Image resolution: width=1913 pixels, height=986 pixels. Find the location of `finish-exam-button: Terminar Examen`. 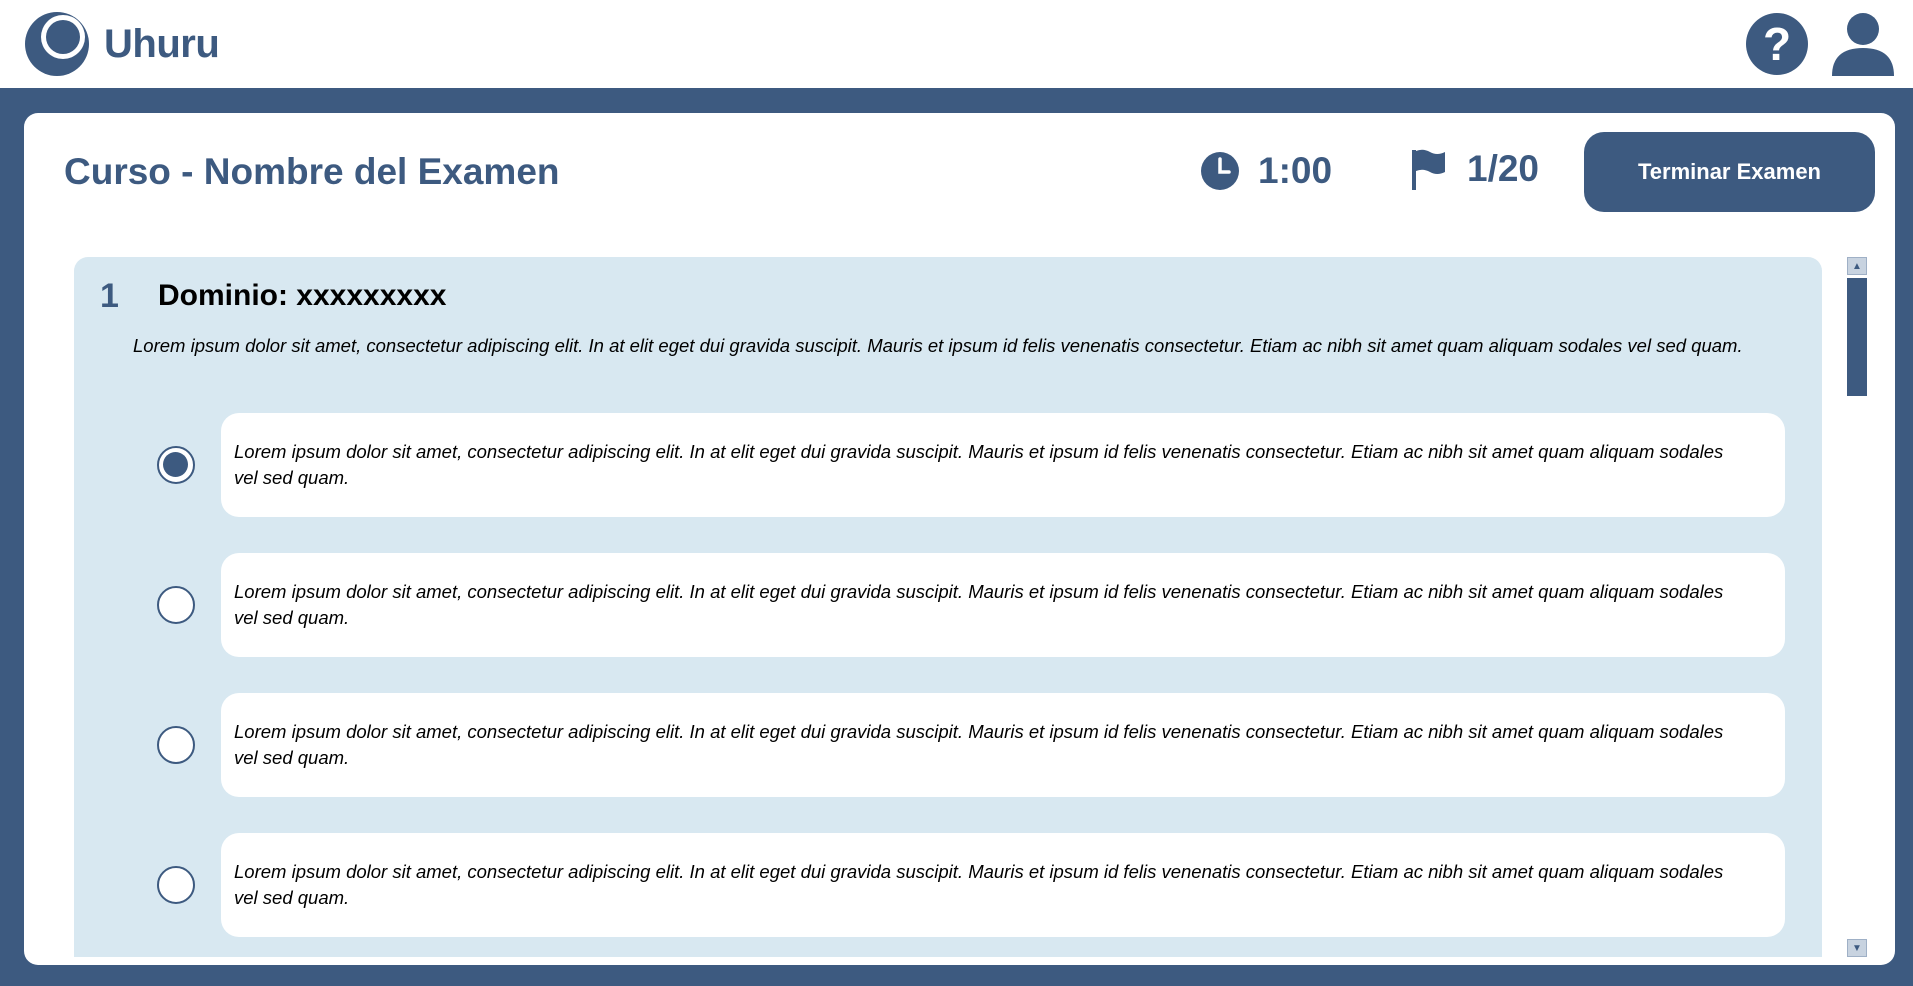

finish-exam-button: Terminar Examen is located at coordinates (1729, 172).